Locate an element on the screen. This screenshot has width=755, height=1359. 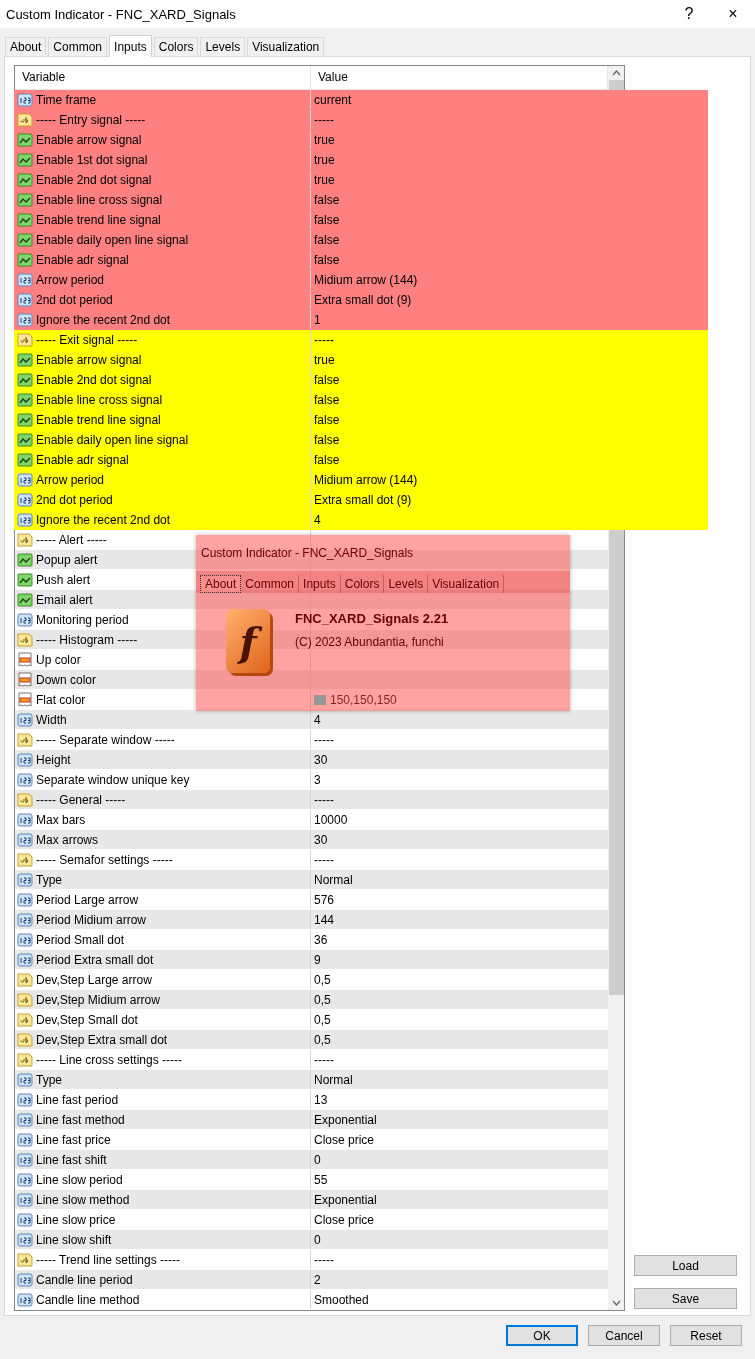
load-button: Load is located at coordinates (685, 1265).